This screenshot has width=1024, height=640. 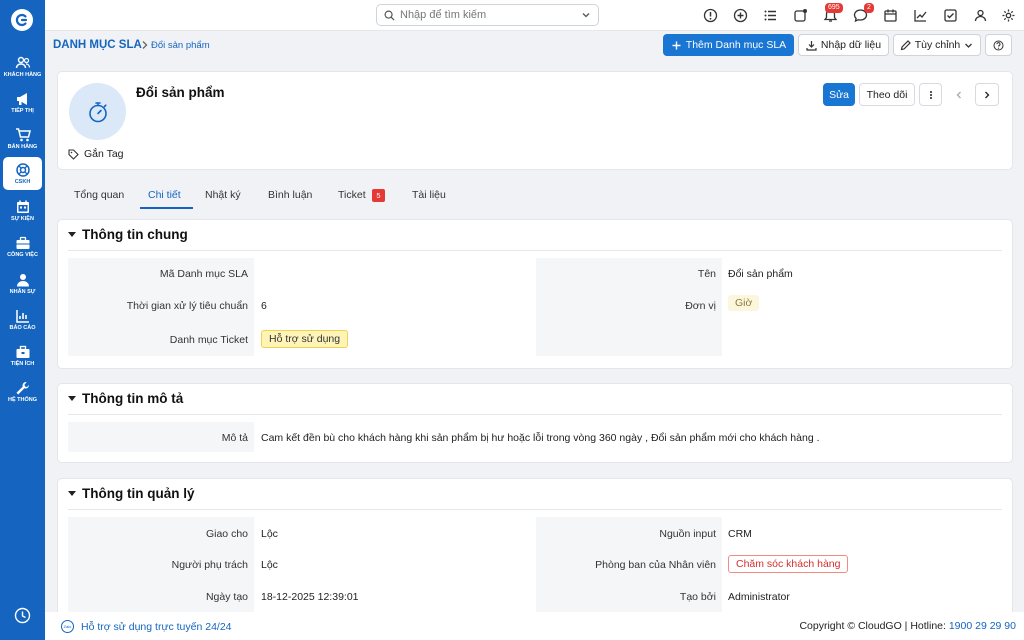 I want to click on section-title: Thông tin mô tả, so click(x=133, y=398).